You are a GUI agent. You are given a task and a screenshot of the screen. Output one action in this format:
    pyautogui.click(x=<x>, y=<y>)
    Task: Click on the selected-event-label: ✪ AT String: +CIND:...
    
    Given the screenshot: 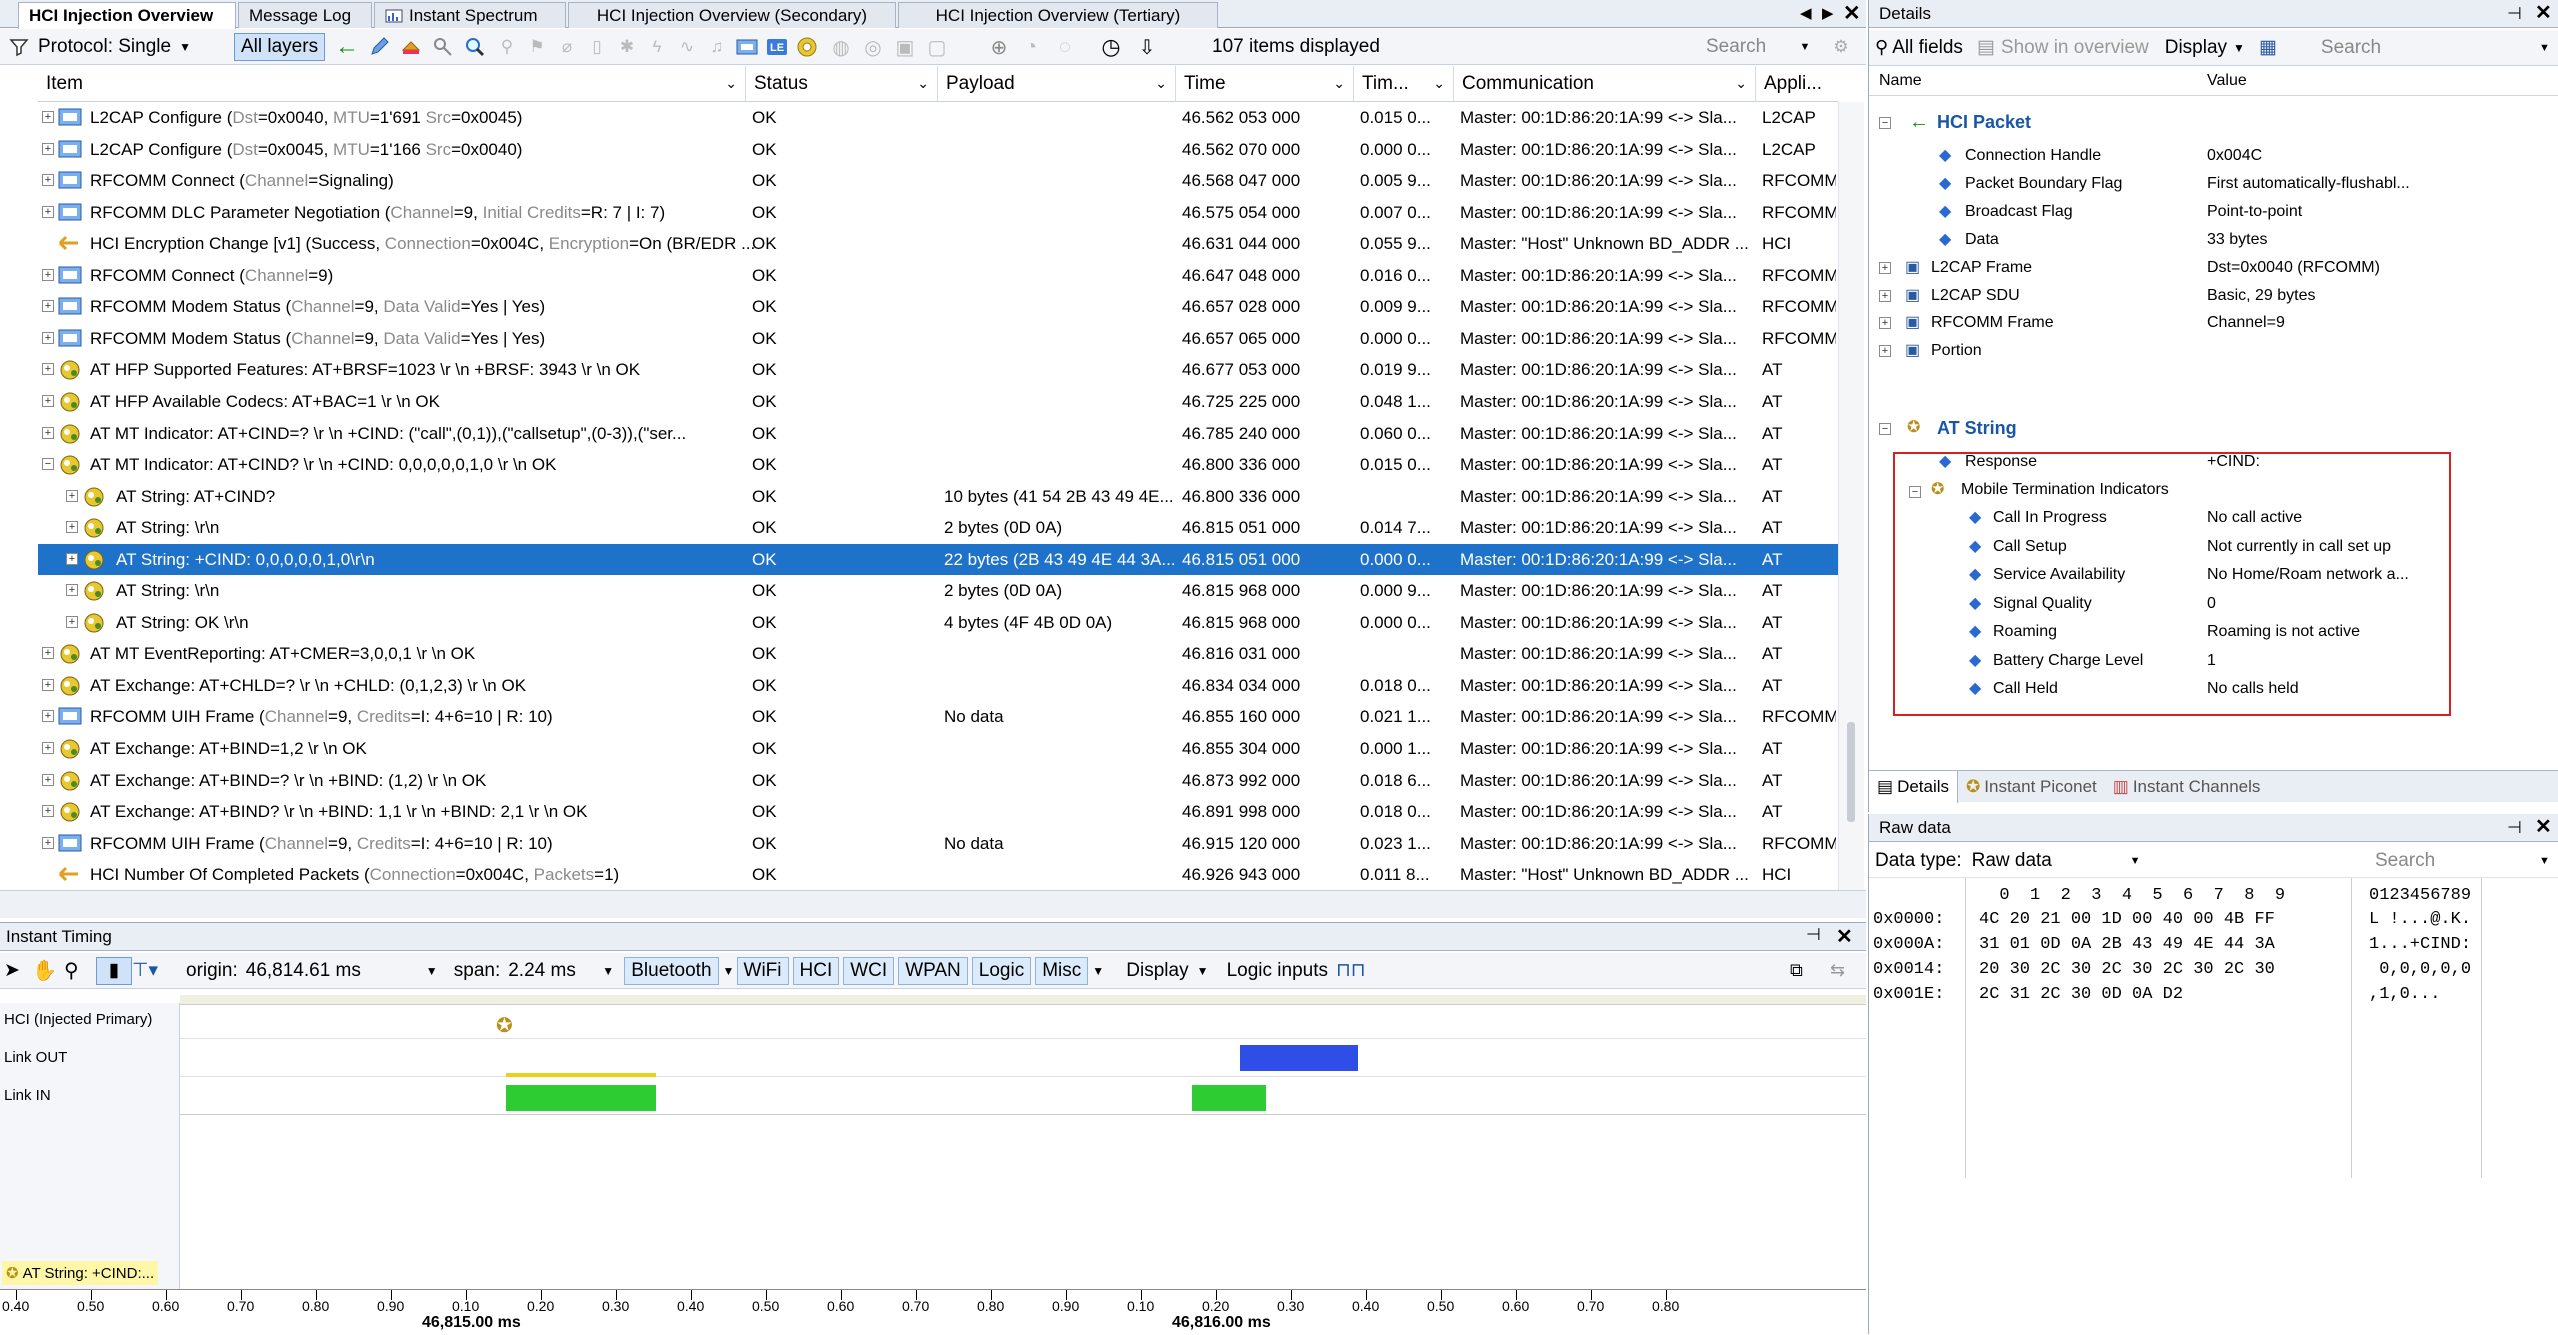 What is the action you would take?
    pyautogui.click(x=80, y=1273)
    